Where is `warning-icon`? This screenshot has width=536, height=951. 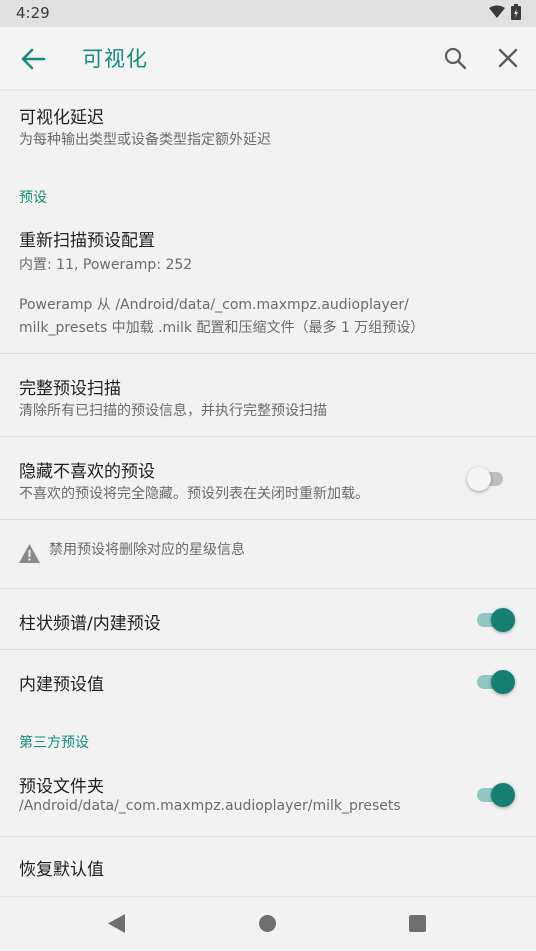 warning-icon is located at coordinates (29, 553).